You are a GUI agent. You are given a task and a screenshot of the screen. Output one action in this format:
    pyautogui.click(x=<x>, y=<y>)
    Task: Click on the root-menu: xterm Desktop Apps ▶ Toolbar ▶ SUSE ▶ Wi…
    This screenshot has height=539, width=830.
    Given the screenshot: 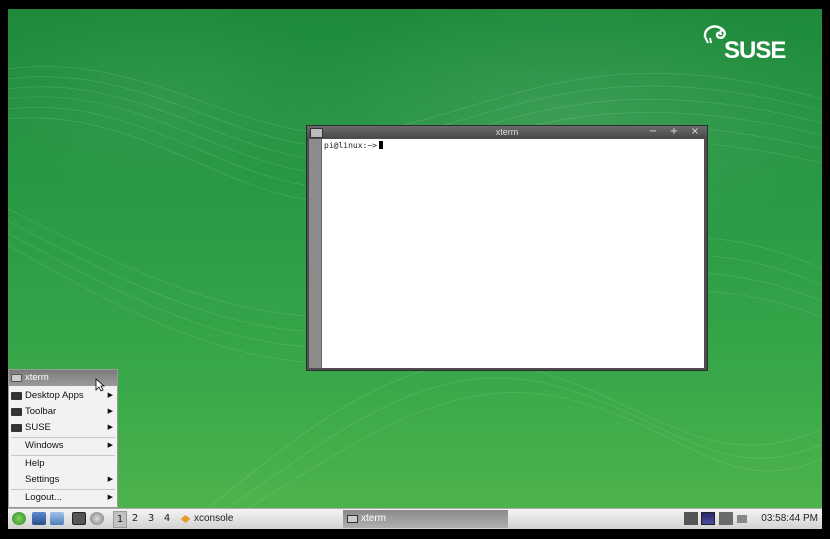 What is the action you would take?
    pyautogui.click(x=63, y=438)
    